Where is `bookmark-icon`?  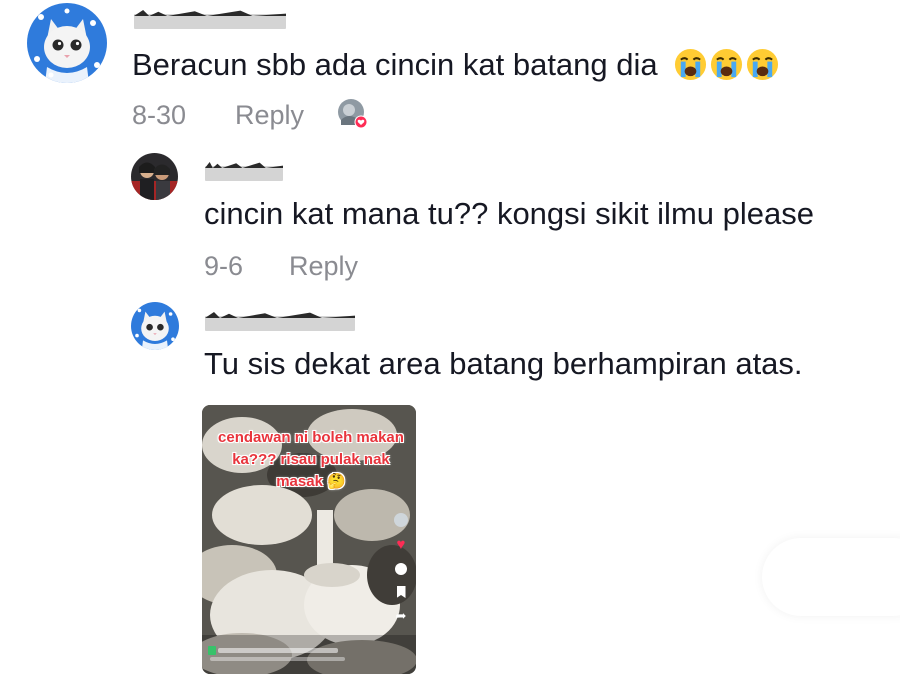
bookmark-icon is located at coordinates (401, 592).